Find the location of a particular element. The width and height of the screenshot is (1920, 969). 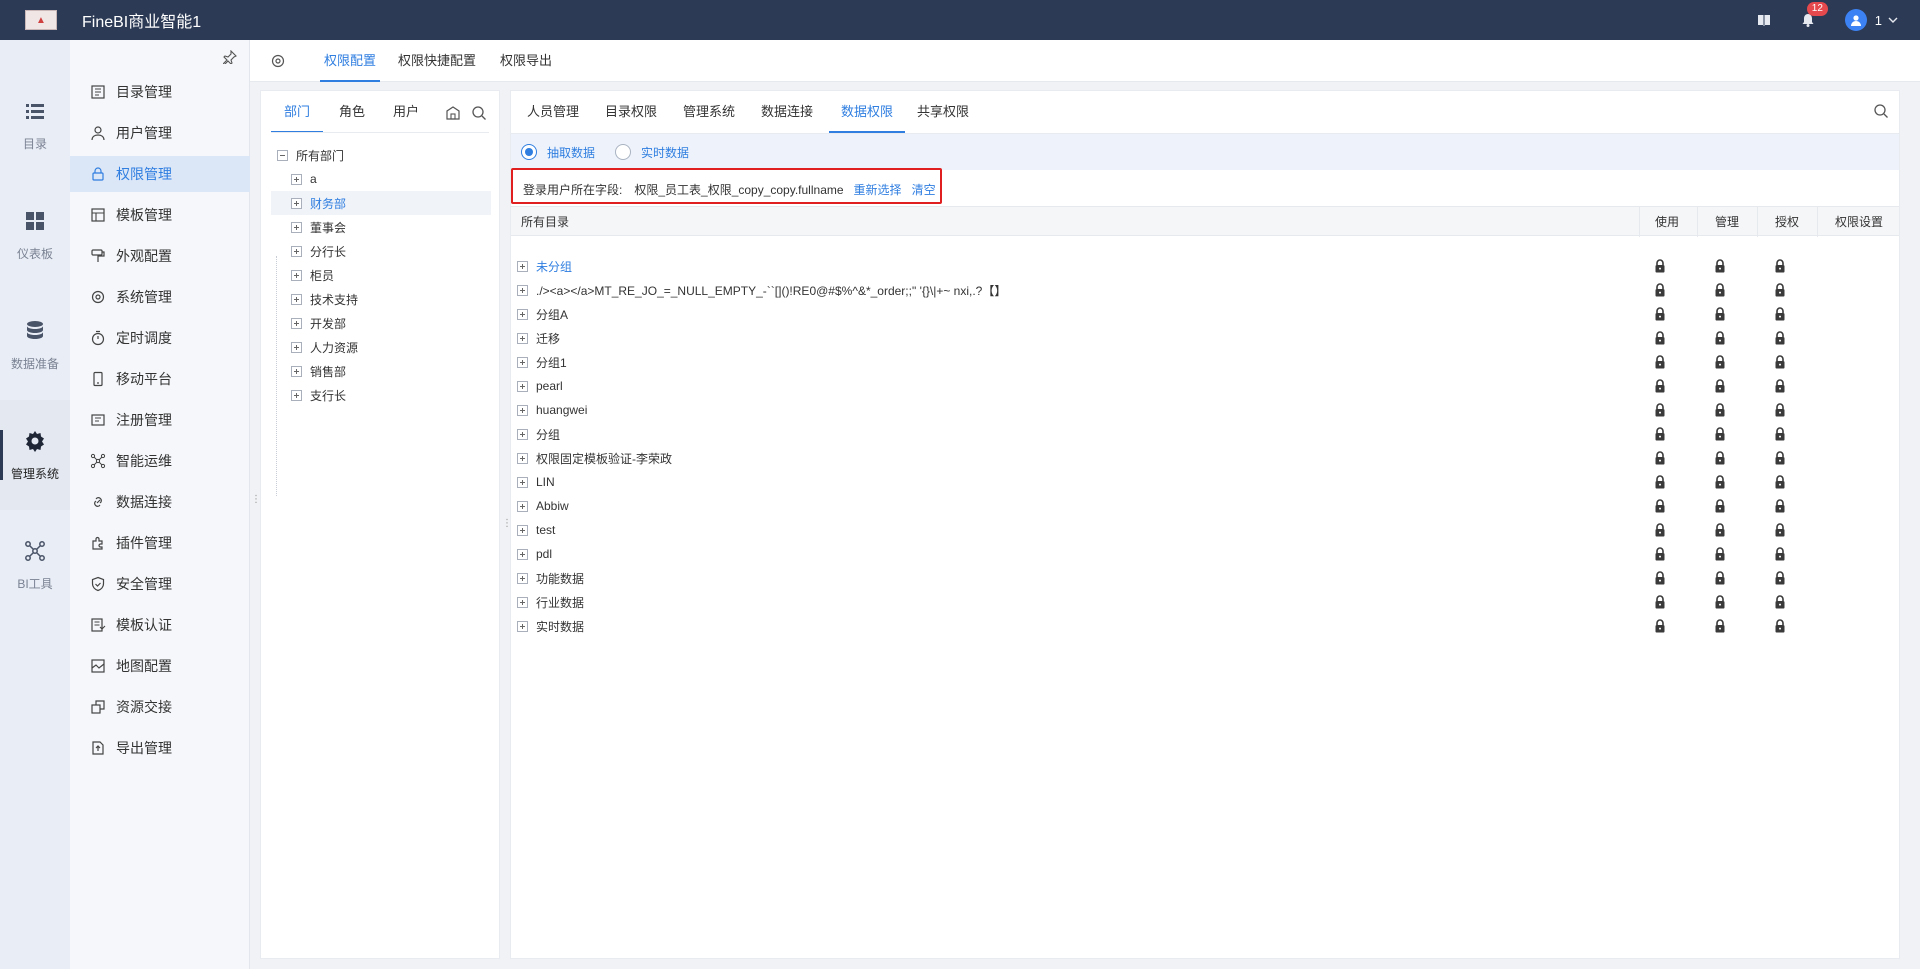

tree-item: 技术支持 is located at coordinates (381, 299).